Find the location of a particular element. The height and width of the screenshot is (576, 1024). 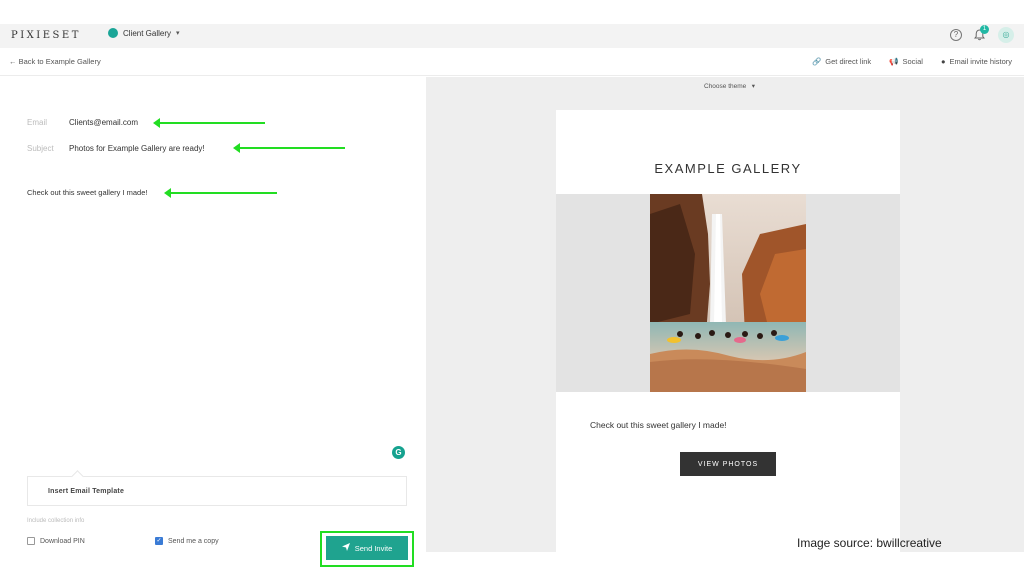

body-highlight-arrow is located at coordinates (220, 193).